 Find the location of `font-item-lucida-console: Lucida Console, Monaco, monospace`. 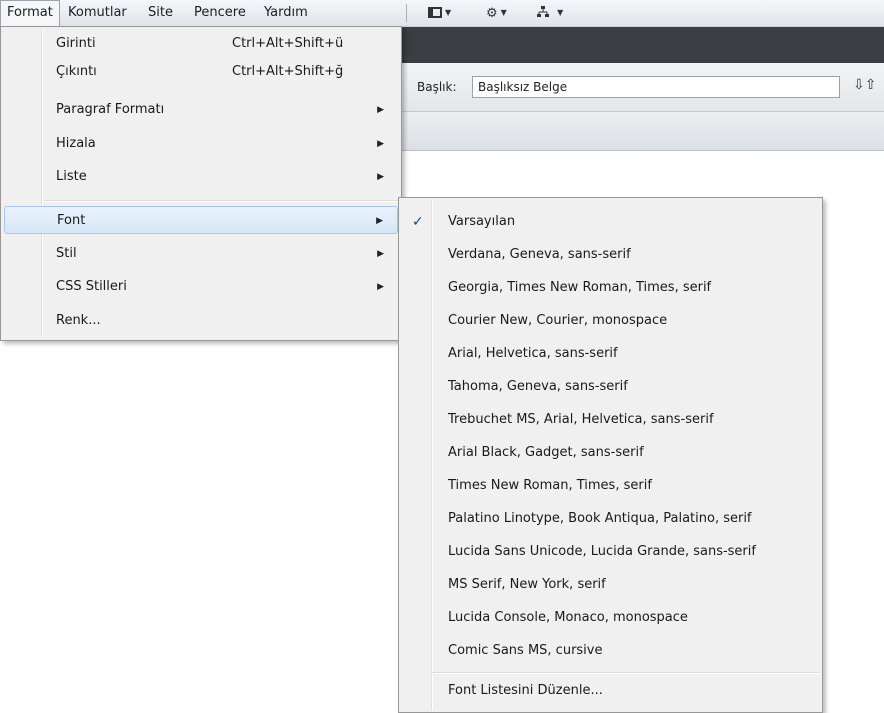

font-item-lucida-console: Lucida Console, Monaco, monospace is located at coordinates (610, 618).